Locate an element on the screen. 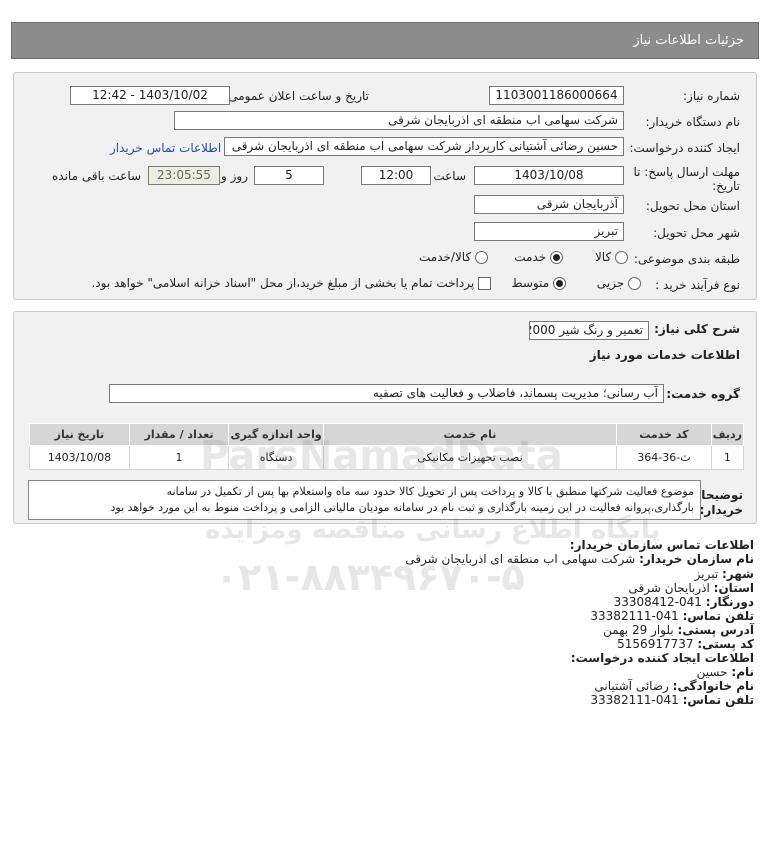 Image resolution: width=770 pixels, height=845 pixels. contact-province: استان: اذربایجان شرقی is located at coordinates (691, 588).